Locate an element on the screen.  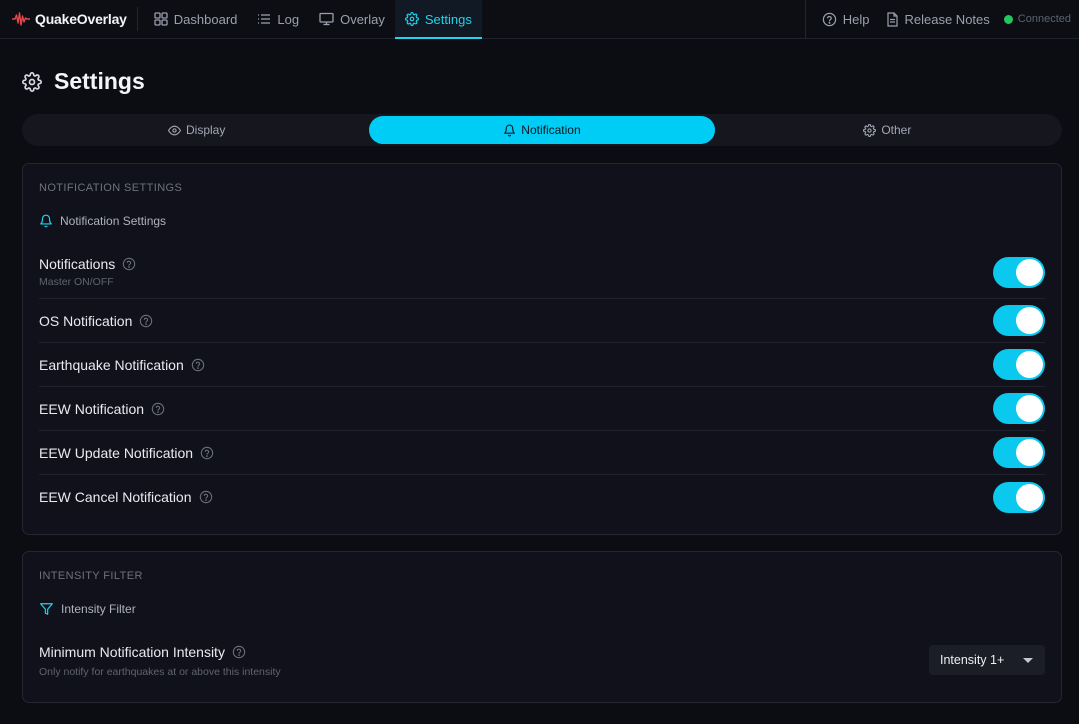
eew-update-notification-toggle is located at coordinates (1019, 452).